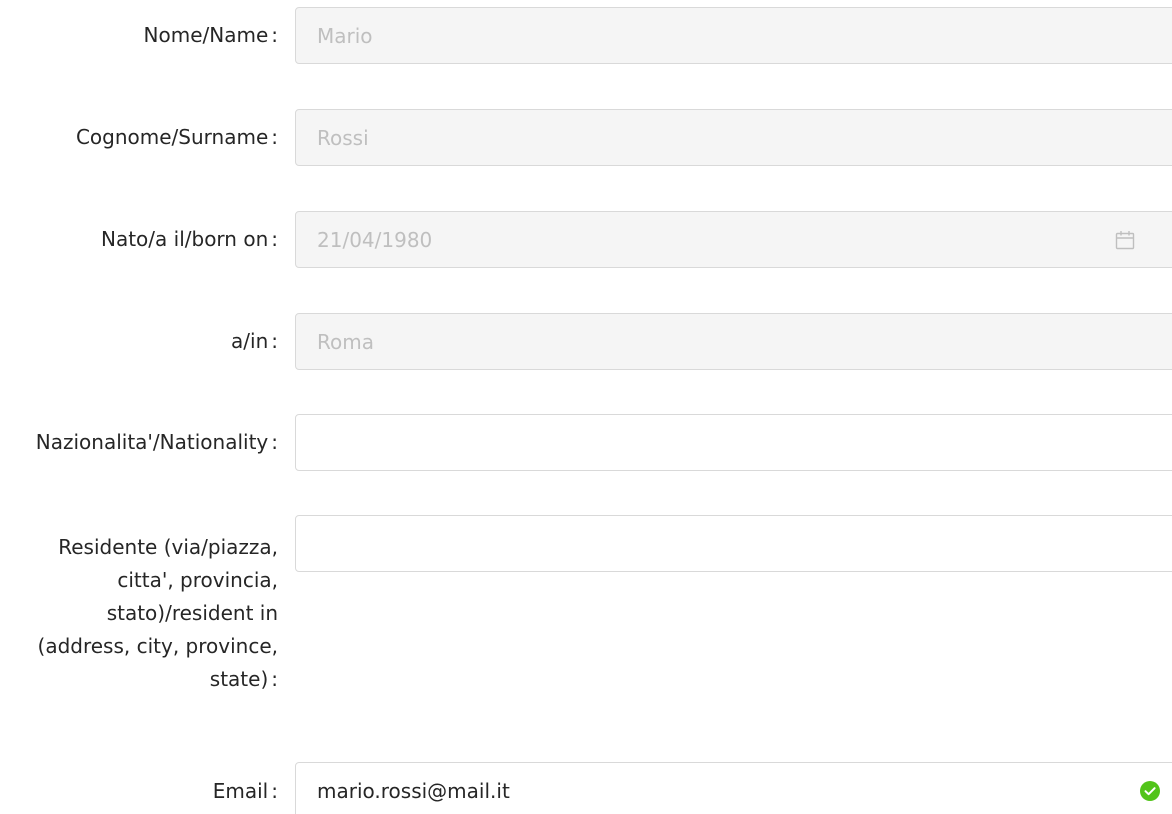 Image resolution: width=1172 pixels, height=814 pixels. I want to click on born-on-label: Nato/a il/born on:, so click(189, 239).